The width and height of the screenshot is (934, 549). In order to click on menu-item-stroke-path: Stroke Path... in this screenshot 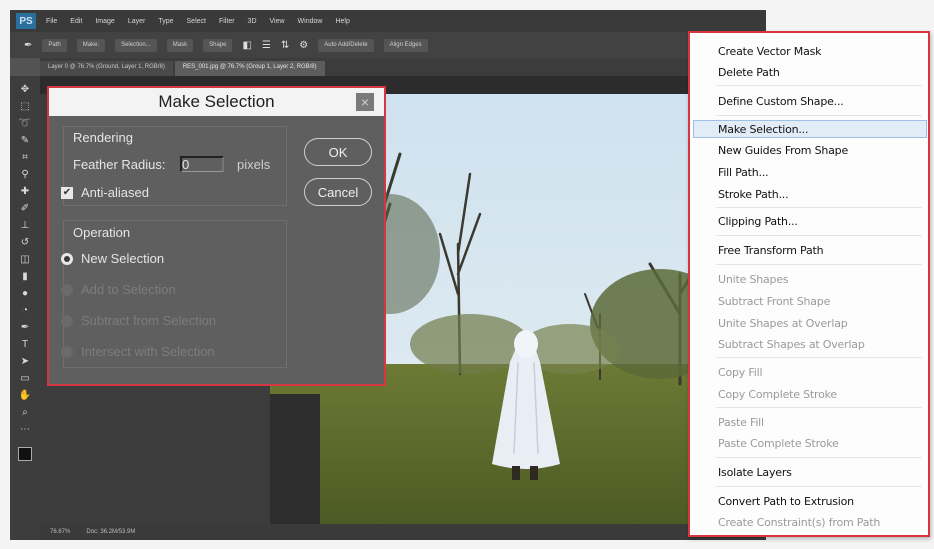, I will do `click(753, 194)`.